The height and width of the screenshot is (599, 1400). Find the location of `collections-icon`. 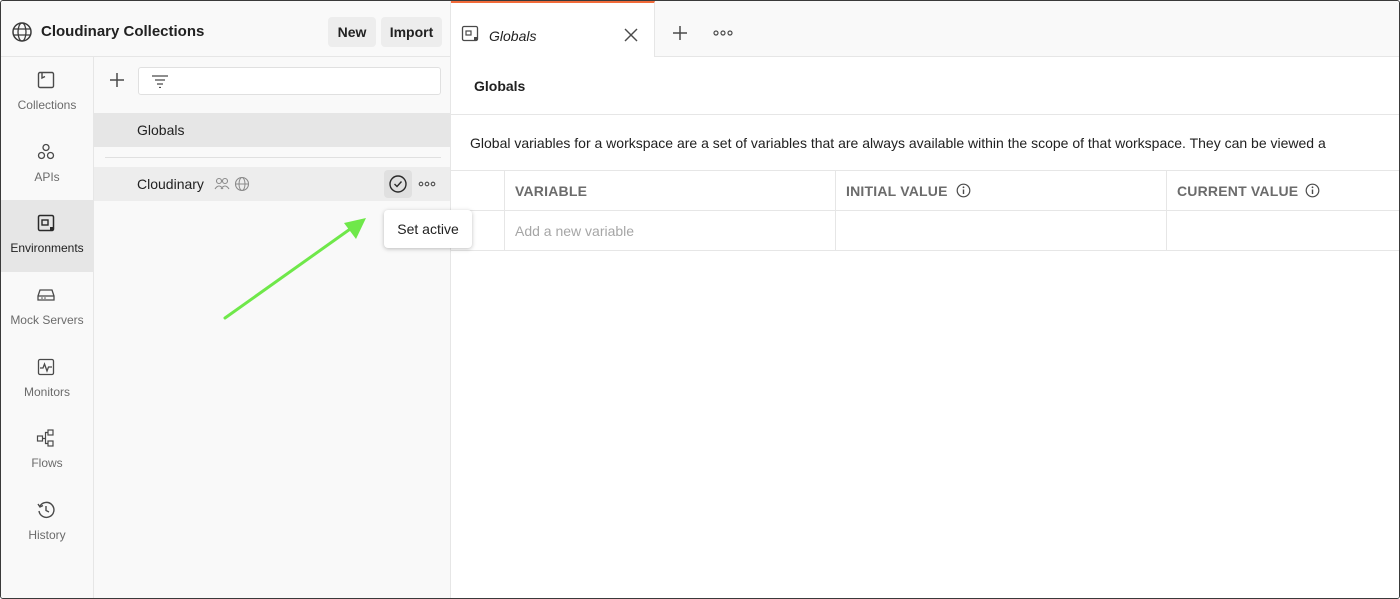

collections-icon is located at coordinates (46, 80).